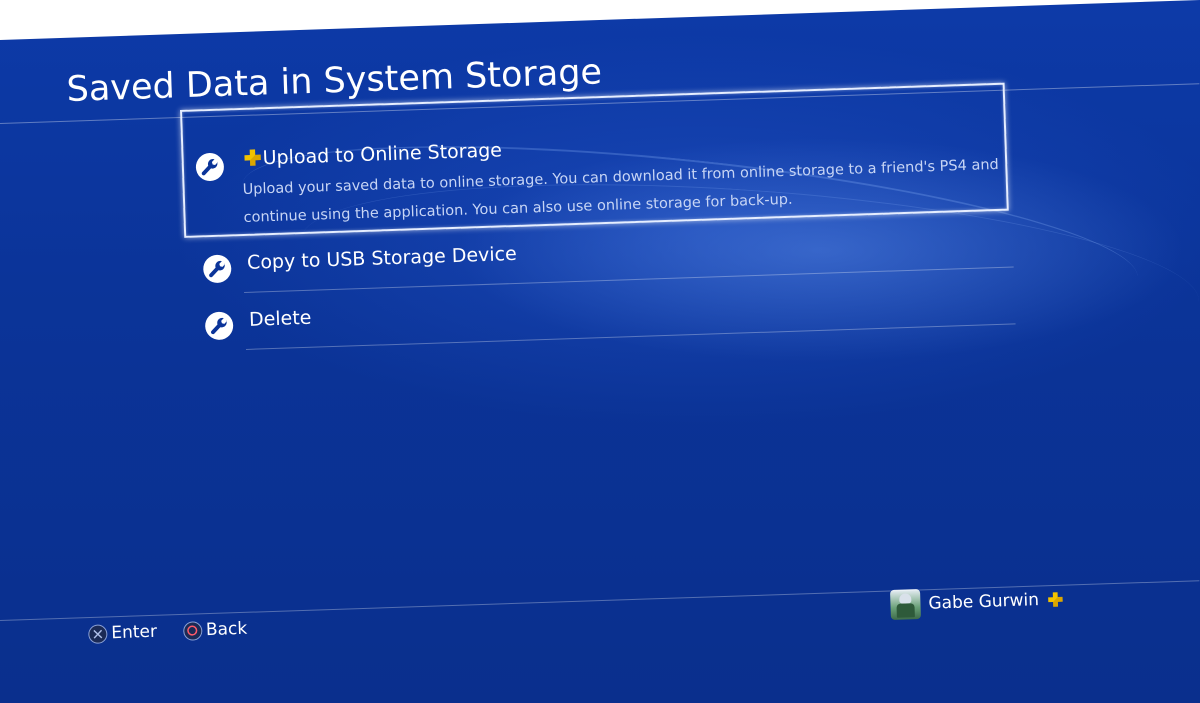  What do you see at coordinates (382, 154) in the screenshot?
I see `menu-item-label: Upload to Online Storage` at bounding box center [382, 154].